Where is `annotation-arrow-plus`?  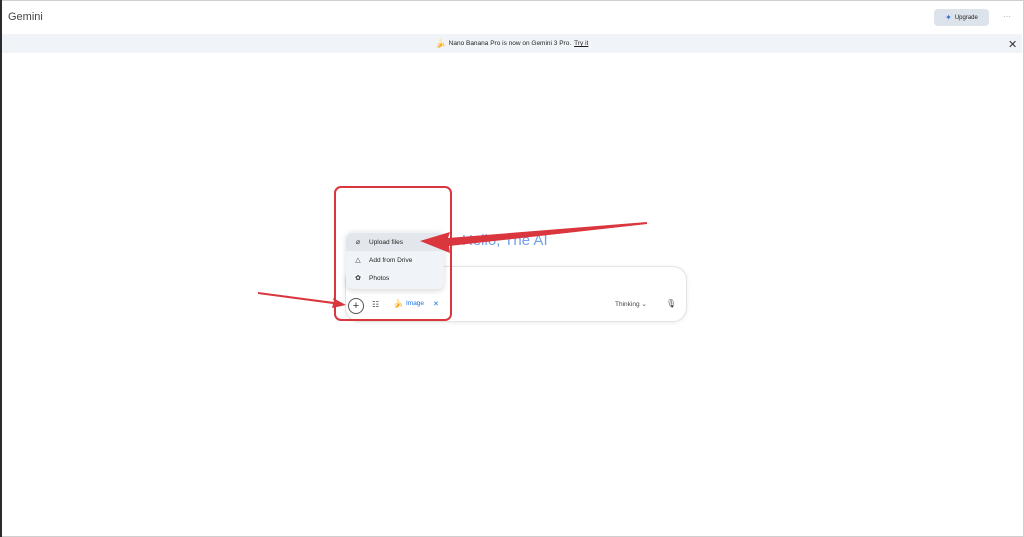
annotation-arrow-plus is located at coordinates (302, 300).